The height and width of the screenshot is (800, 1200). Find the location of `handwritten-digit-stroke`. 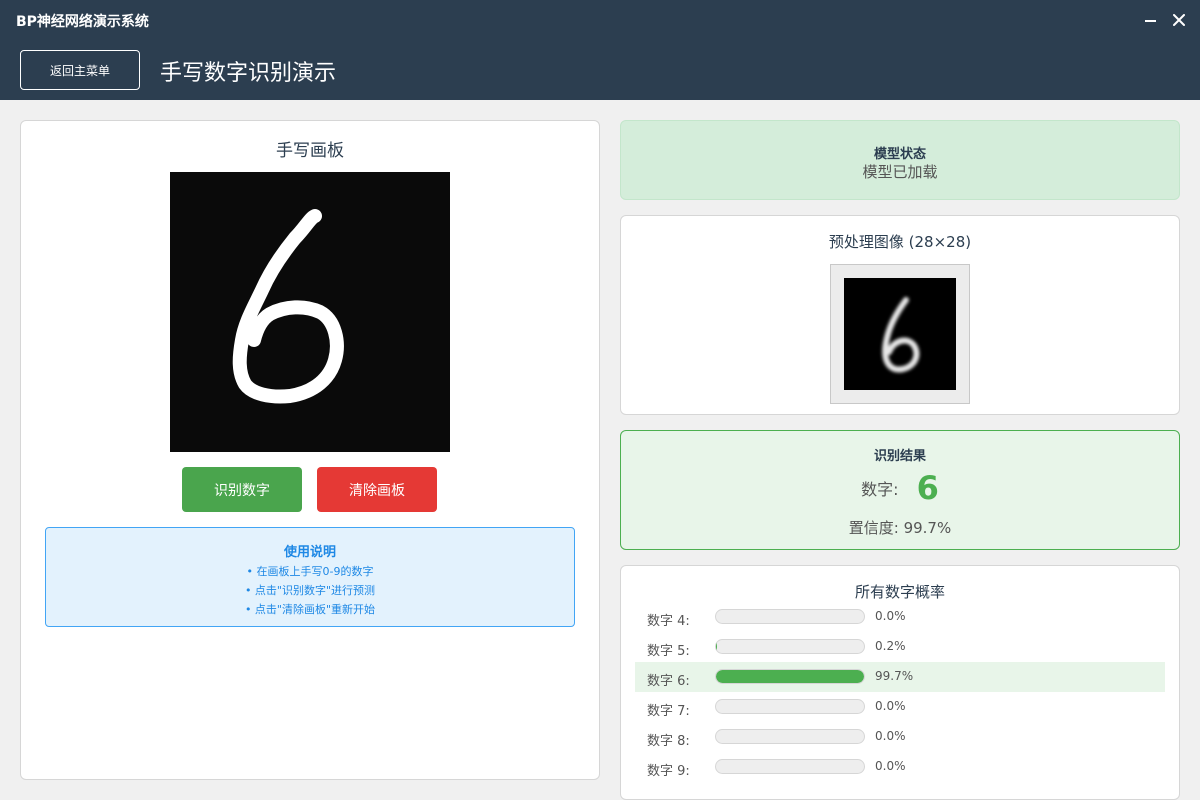

handwritten-digit-stroke is located at coordinates (288, 306).